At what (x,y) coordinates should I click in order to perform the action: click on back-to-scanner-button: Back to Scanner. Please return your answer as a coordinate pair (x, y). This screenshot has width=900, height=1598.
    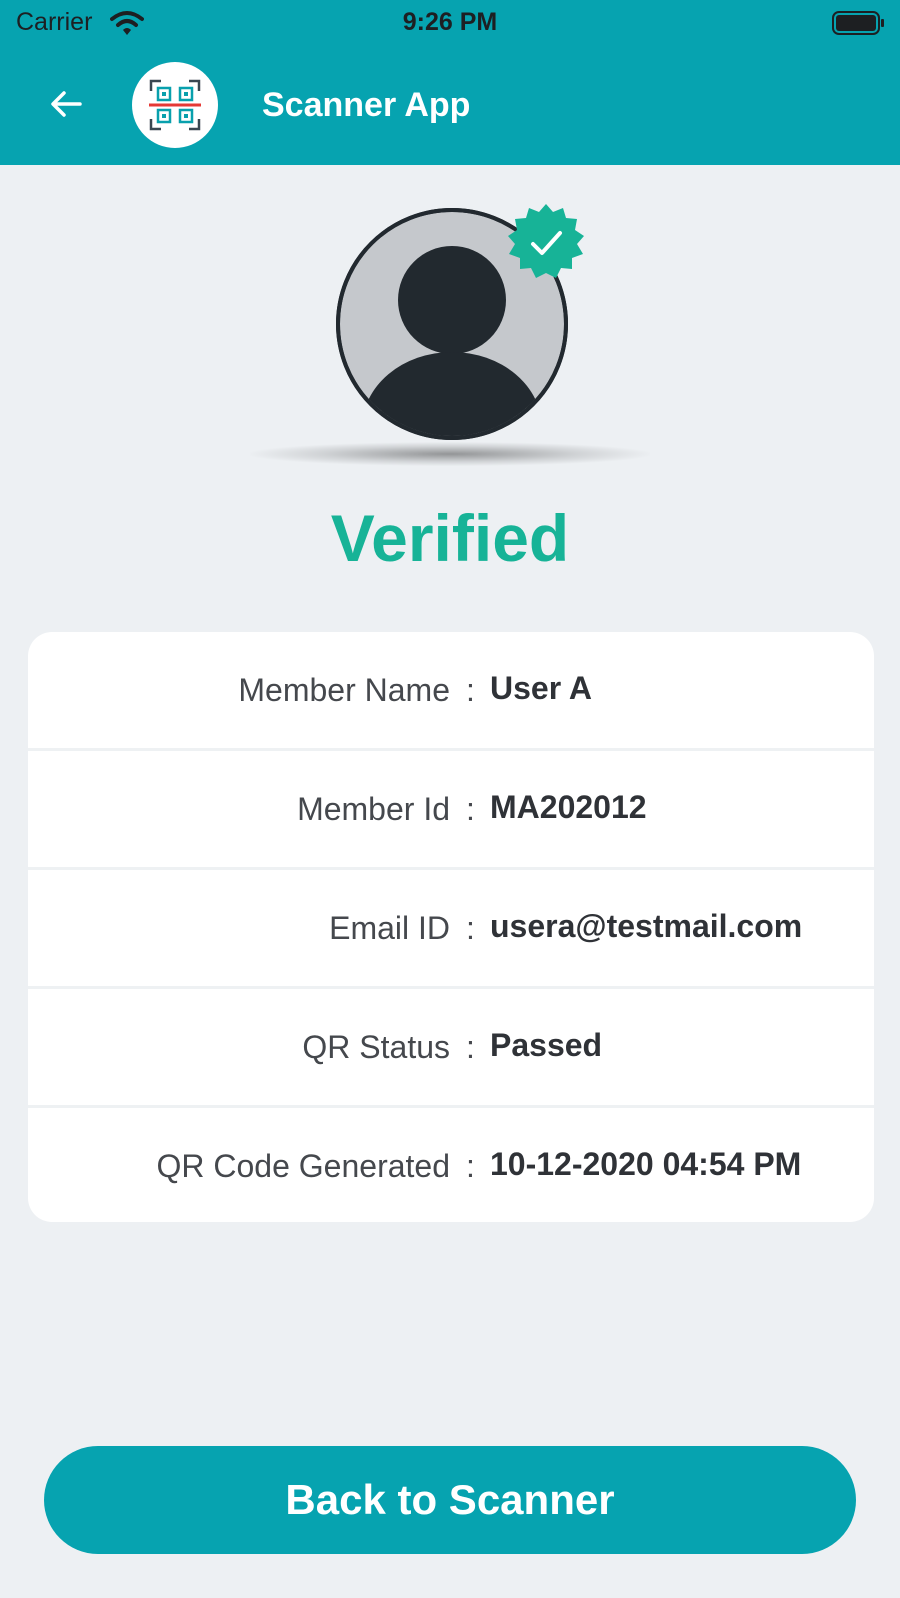
    Looking at the image, I should click on (450, 1500).